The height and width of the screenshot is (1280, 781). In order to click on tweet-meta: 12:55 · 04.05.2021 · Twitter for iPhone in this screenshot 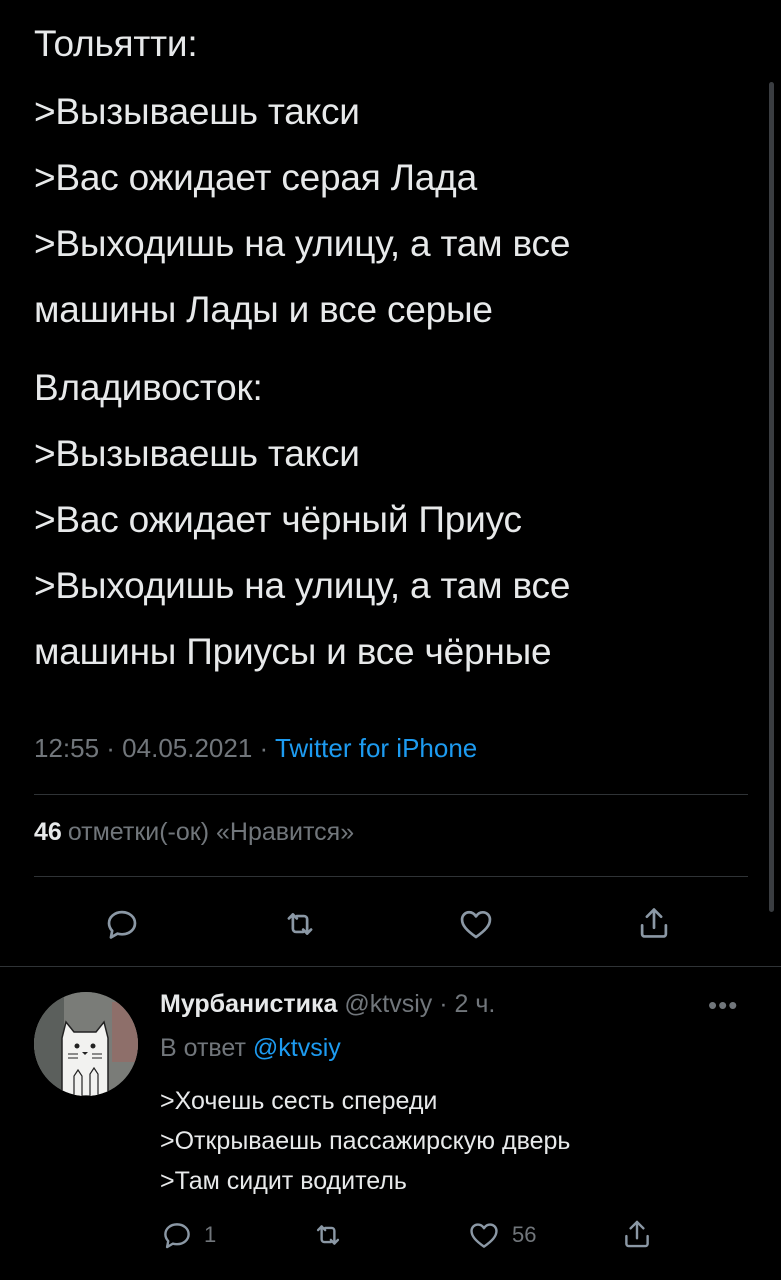, I will do `click(255, 748)`.